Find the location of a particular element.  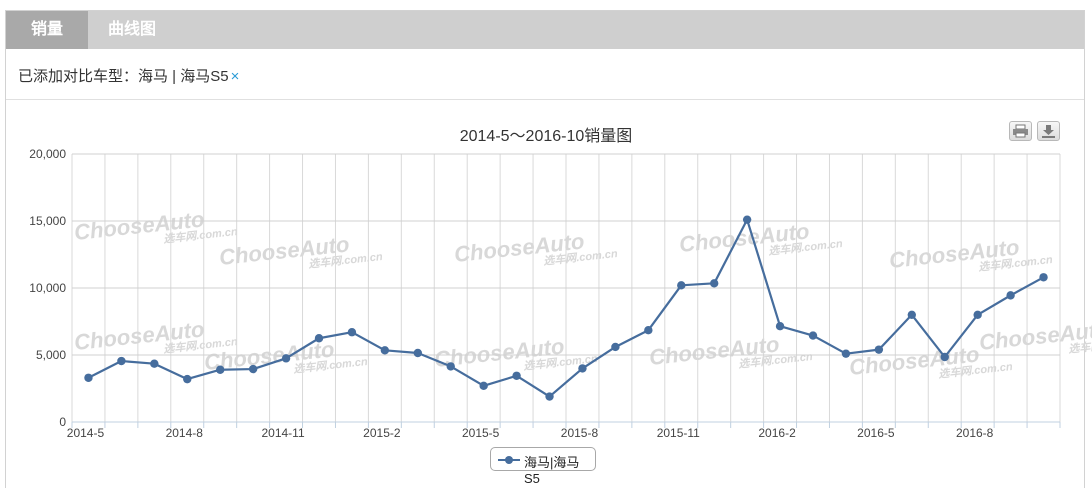

x-tick-label: 2014-5 is located at coordinates (86, 433).